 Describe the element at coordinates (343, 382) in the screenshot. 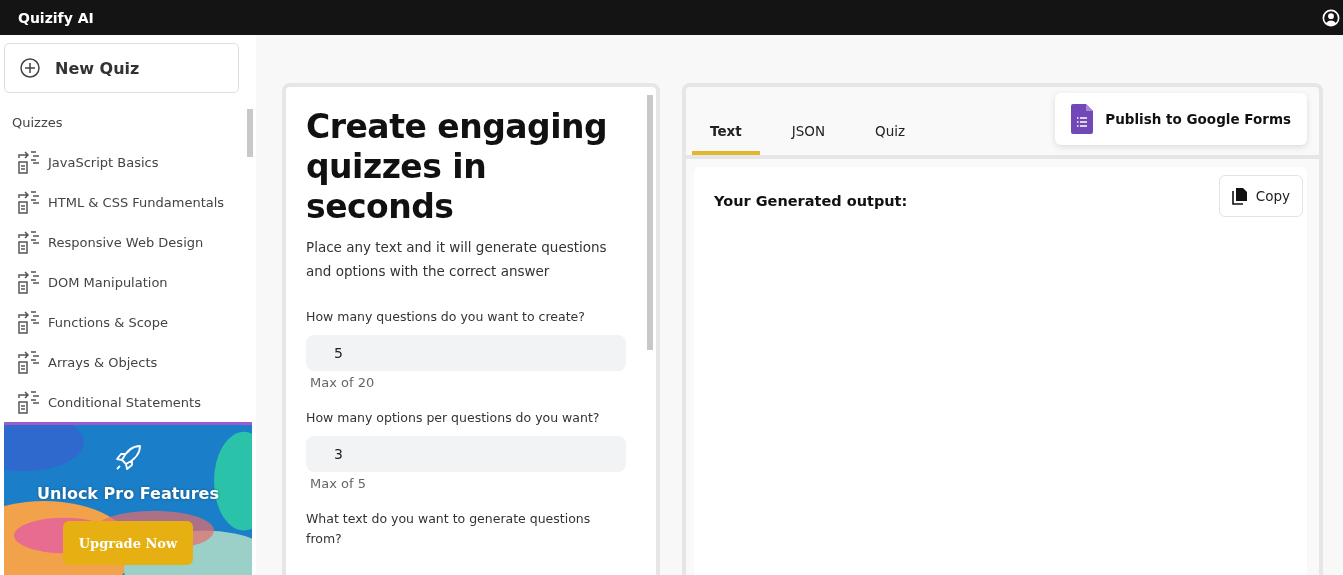

I see `field-hint: Max of 20` at that location.